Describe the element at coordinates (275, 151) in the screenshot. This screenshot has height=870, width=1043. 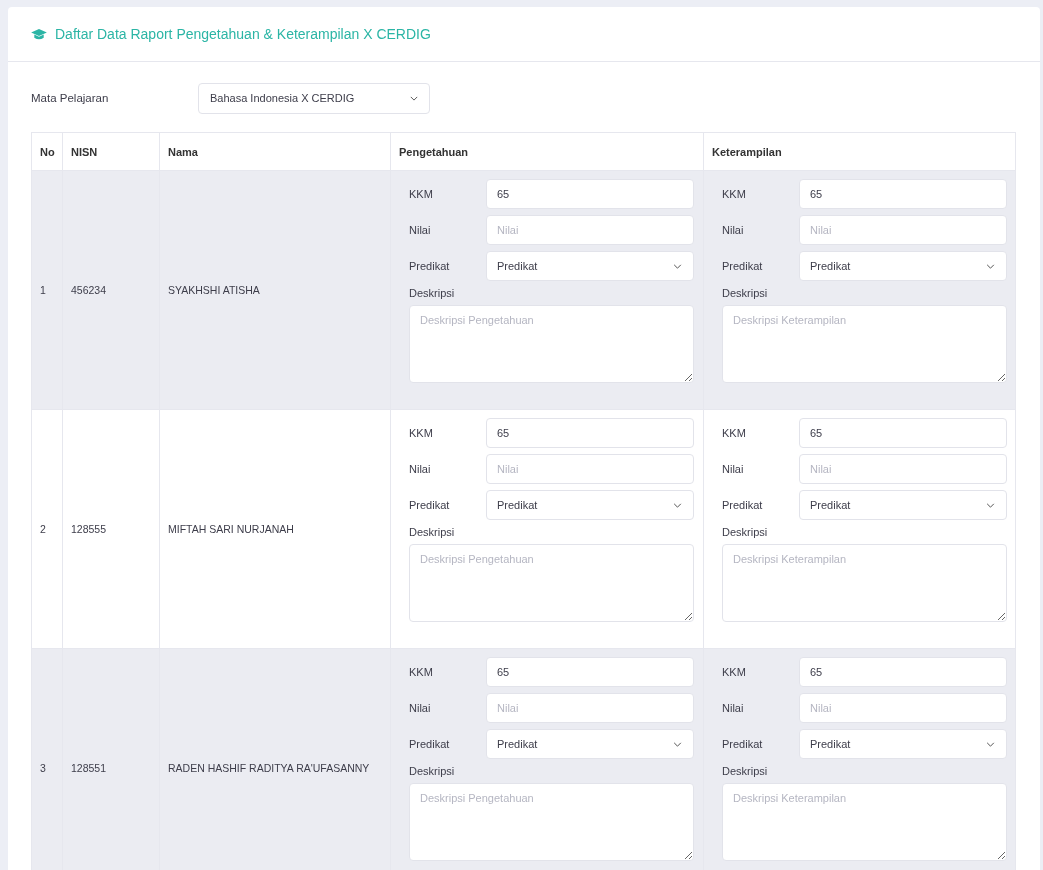
I see `column-header: Nama` at that location.